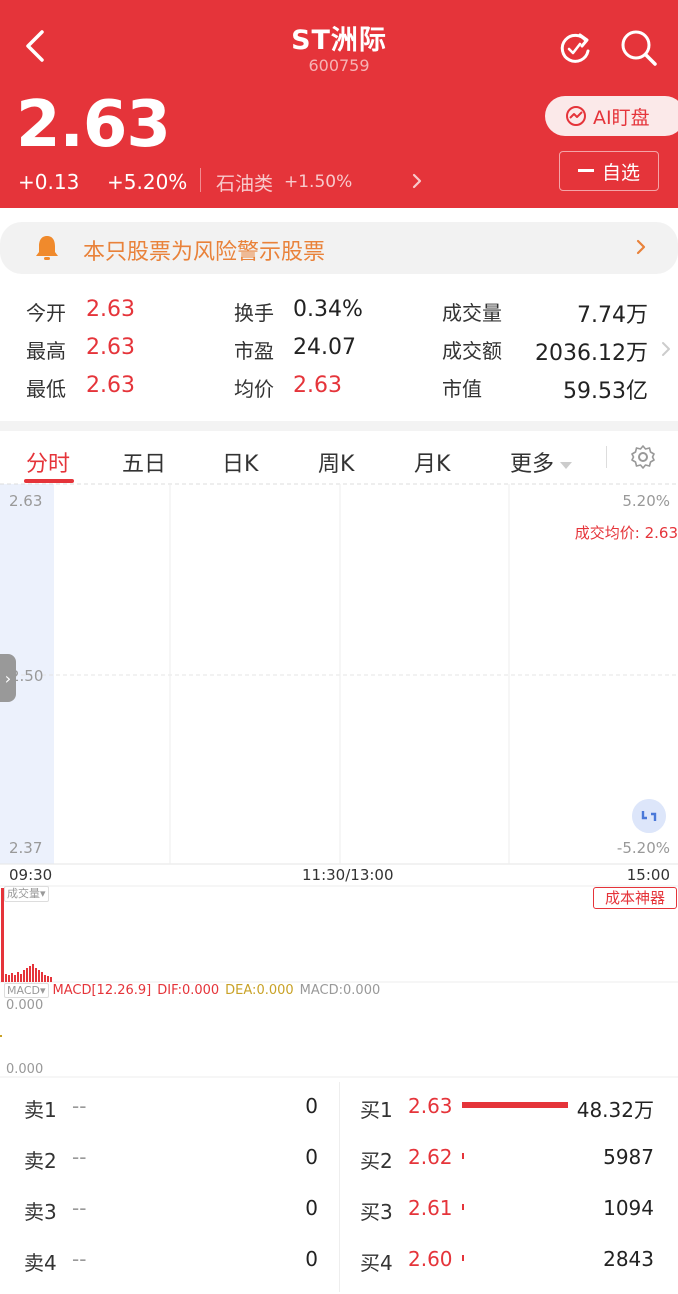 This screenshot has width=678, height=1294. I want to click on buy-level-label: 买3, so click(376, 1212).